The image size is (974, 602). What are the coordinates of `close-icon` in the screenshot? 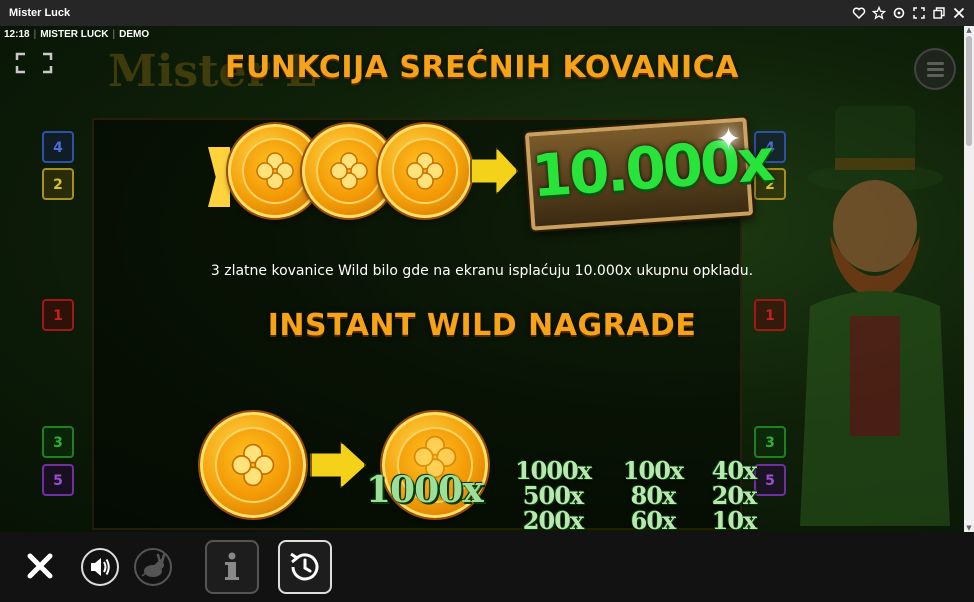 It's located at (959, 13).